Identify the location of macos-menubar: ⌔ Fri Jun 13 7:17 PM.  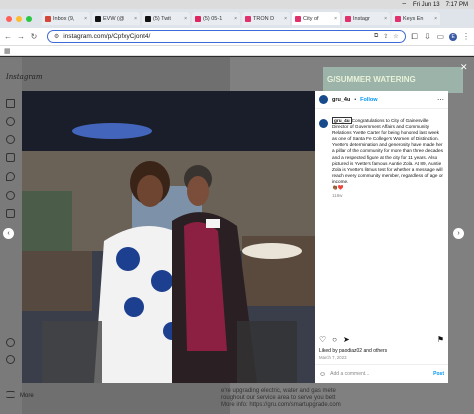
(237, 4).